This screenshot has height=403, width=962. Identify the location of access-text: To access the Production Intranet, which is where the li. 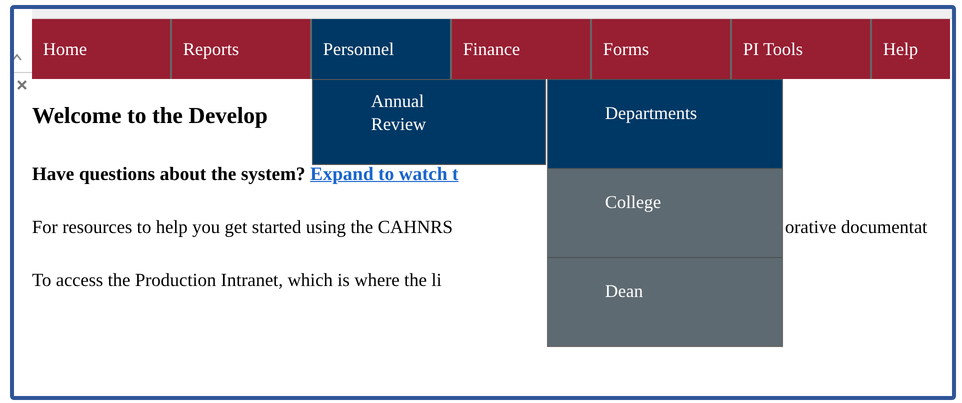
(237, 281).